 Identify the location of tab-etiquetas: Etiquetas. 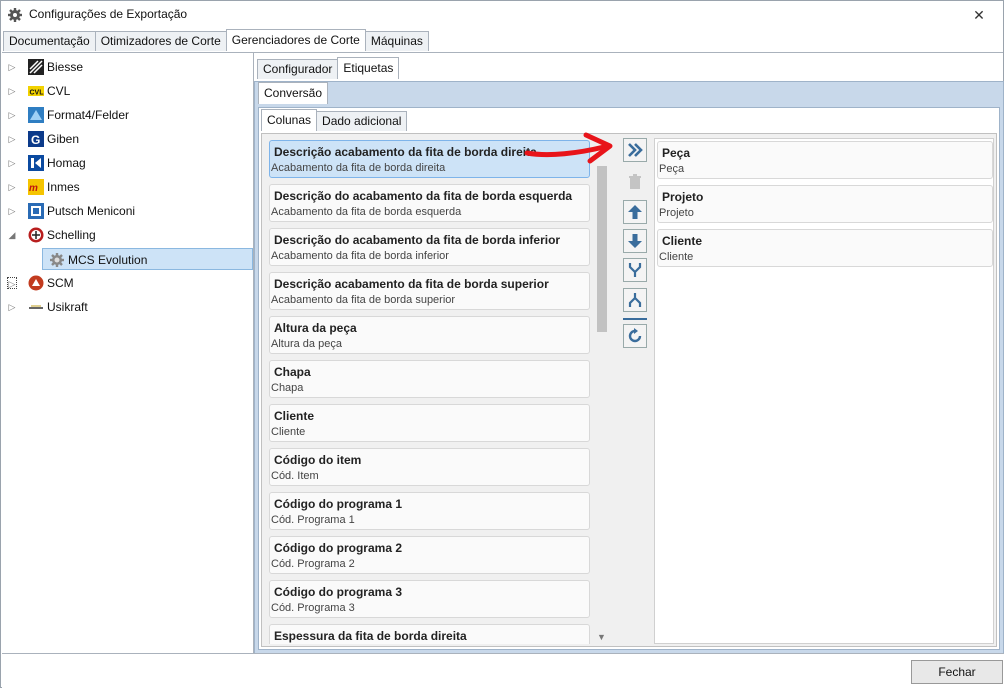
(368, 68).